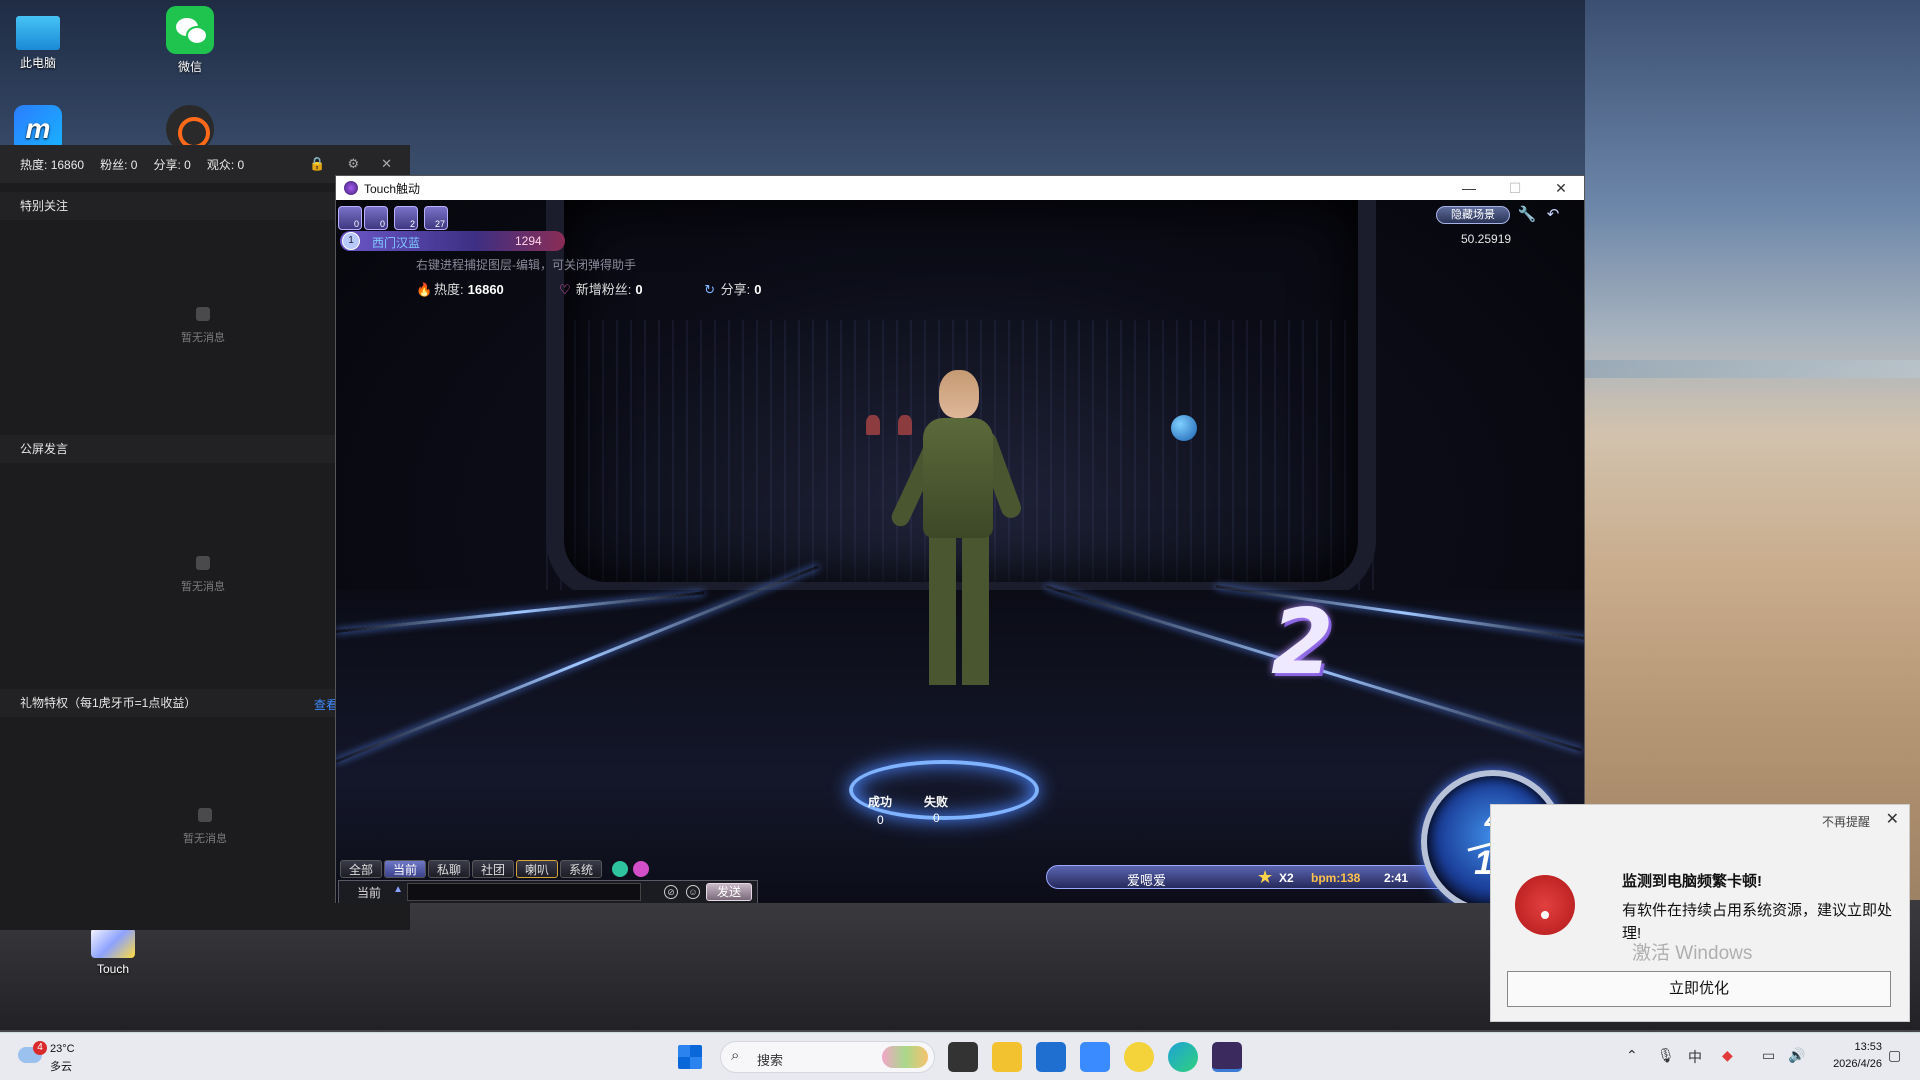 This screenshot has width=1920, height=1080. I want to click on window-title: Touch触动, so click(392, 188).